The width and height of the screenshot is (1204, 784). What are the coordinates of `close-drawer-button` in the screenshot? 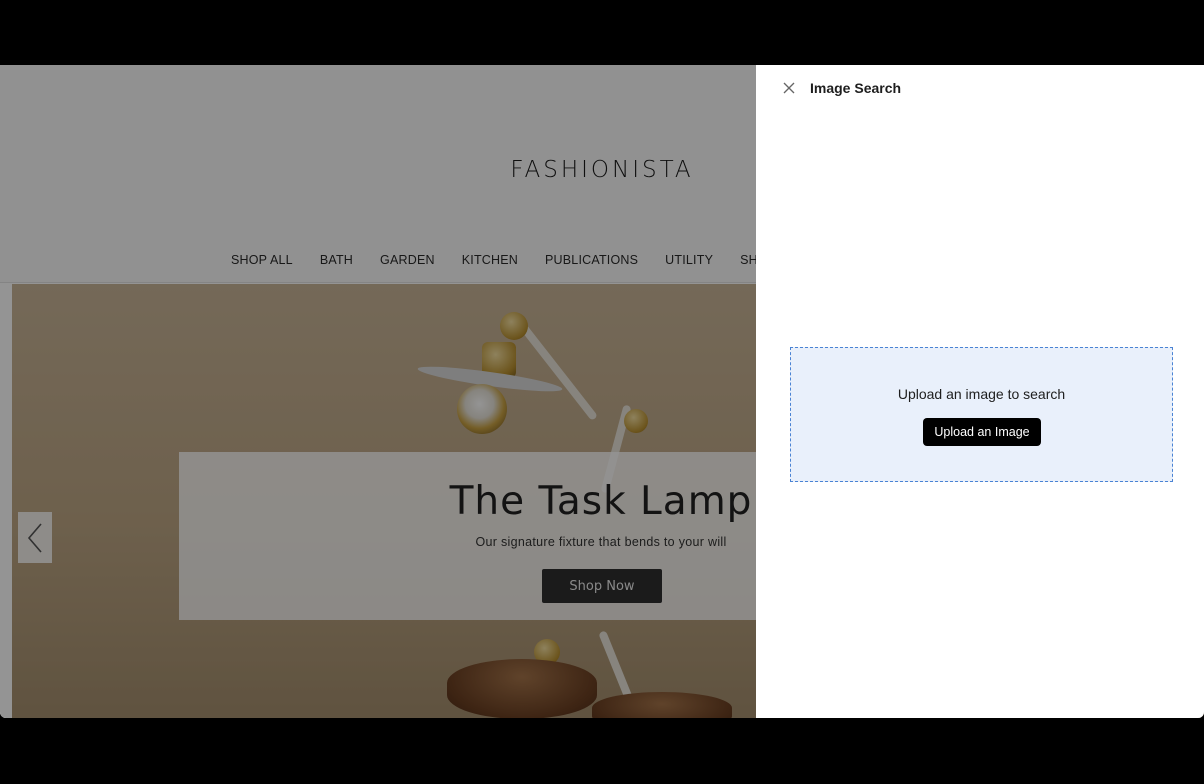 It's located at (789, 88).